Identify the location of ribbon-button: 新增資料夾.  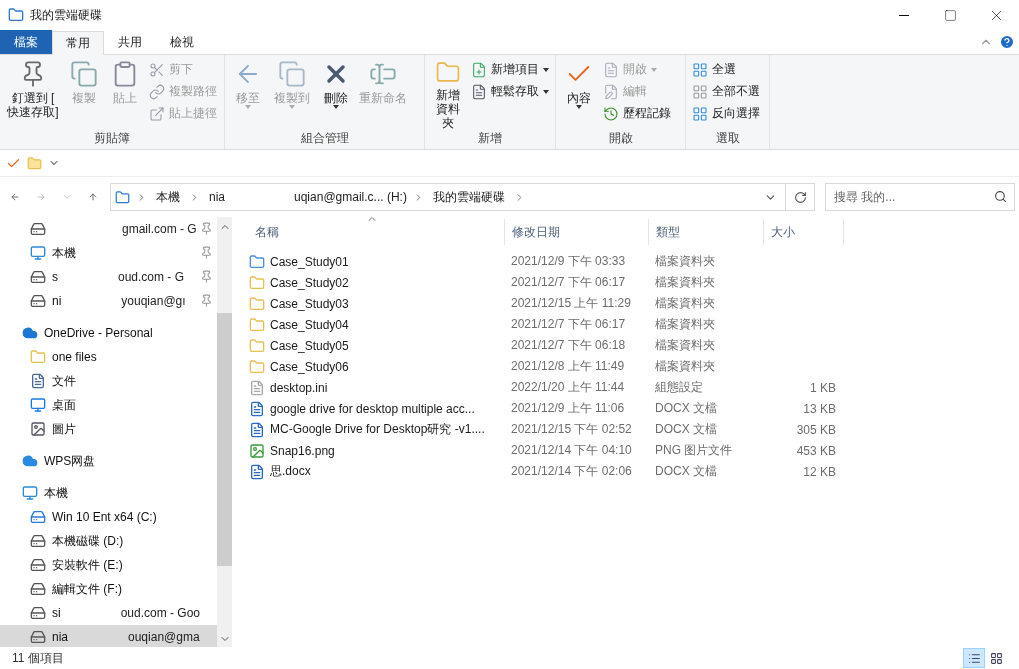
(447, 93).